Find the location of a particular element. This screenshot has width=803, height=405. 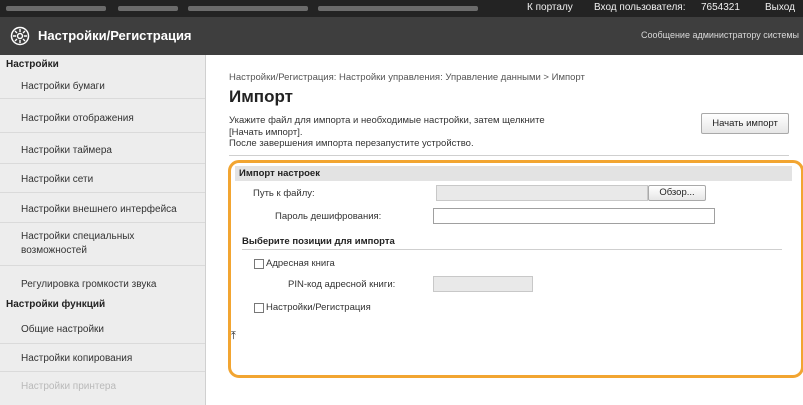

login-user-label: Вход пользователя: is located at coordinates (640, 7).